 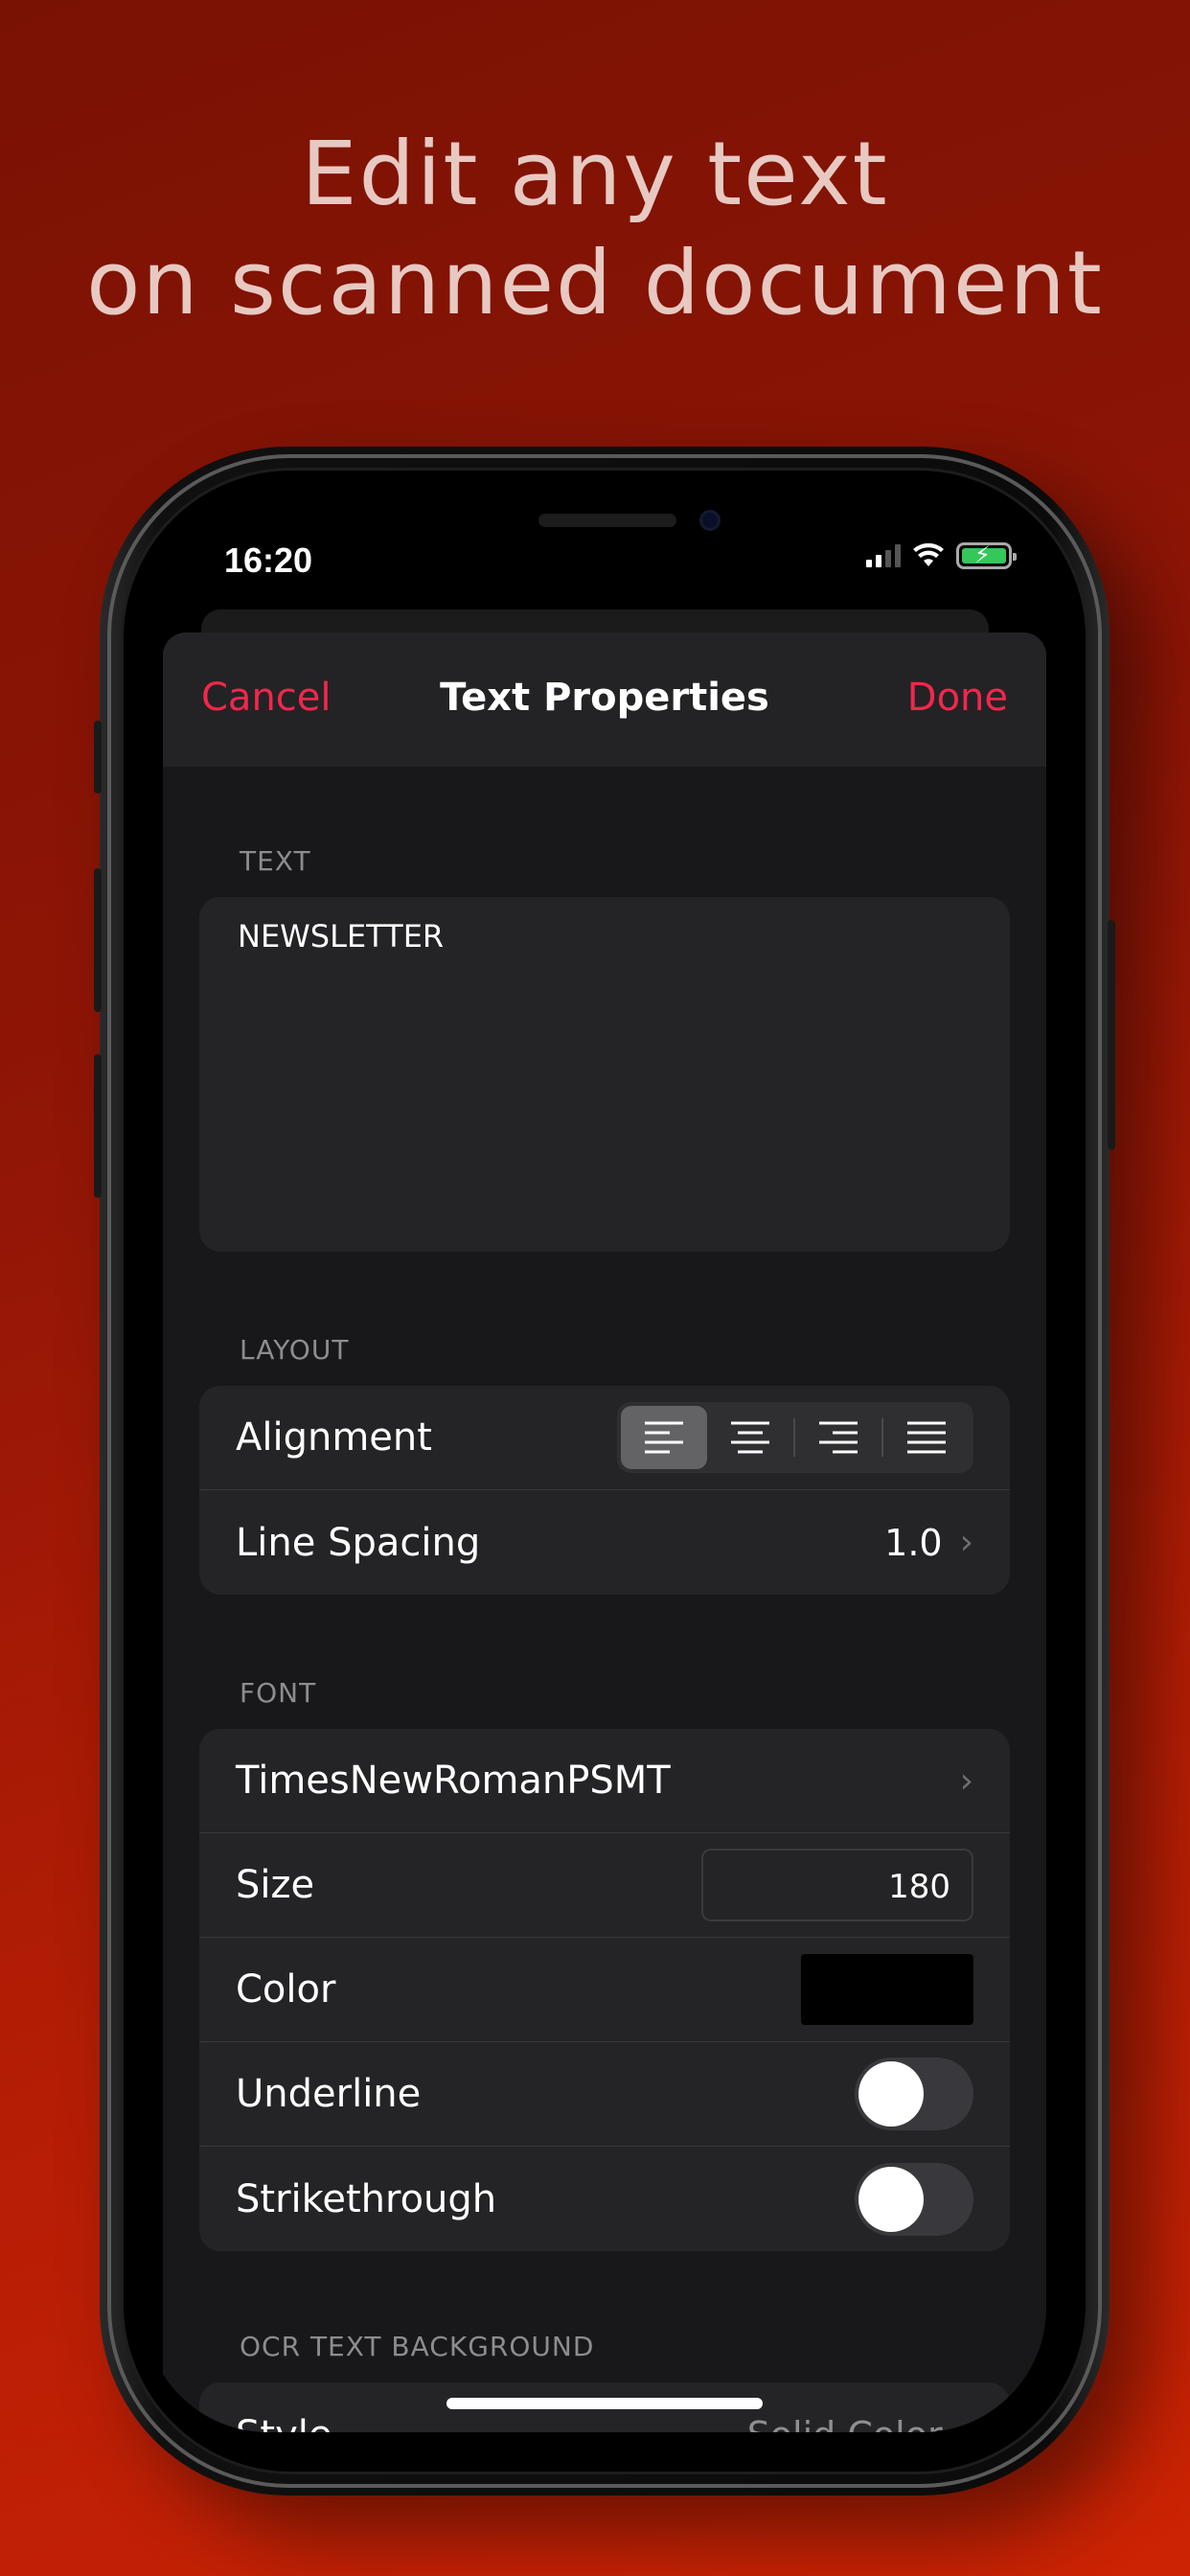 What do you see at coordinates (605, 1438) in the screenshot?
I see `alignment-row: Alignment` at bounding box center [605, 1438].